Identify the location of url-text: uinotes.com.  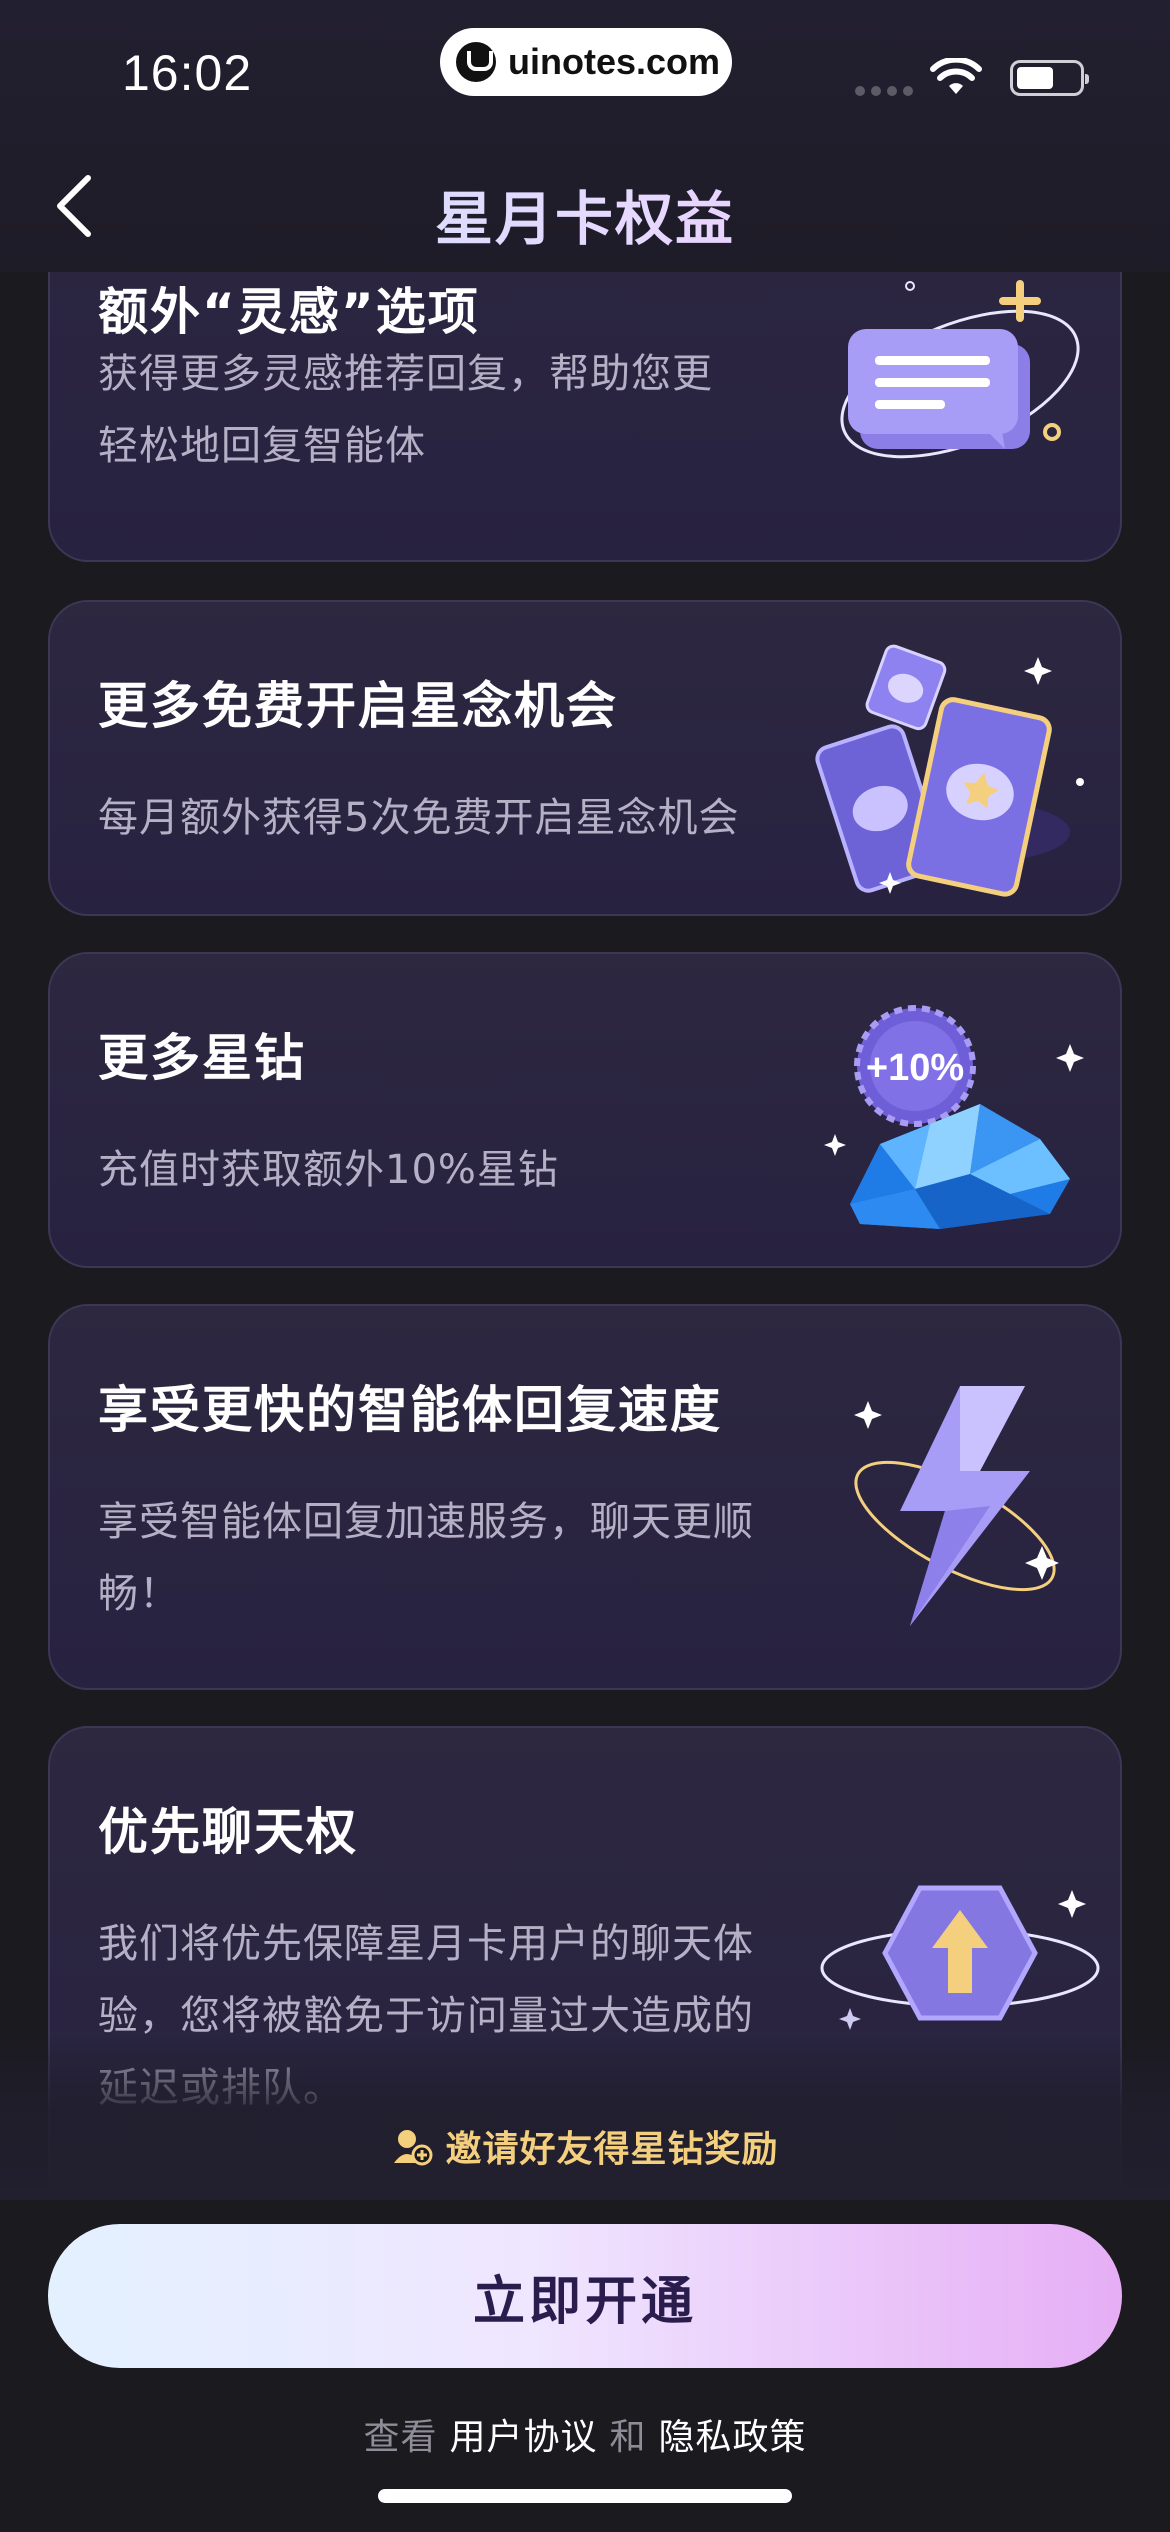
(614, 61).